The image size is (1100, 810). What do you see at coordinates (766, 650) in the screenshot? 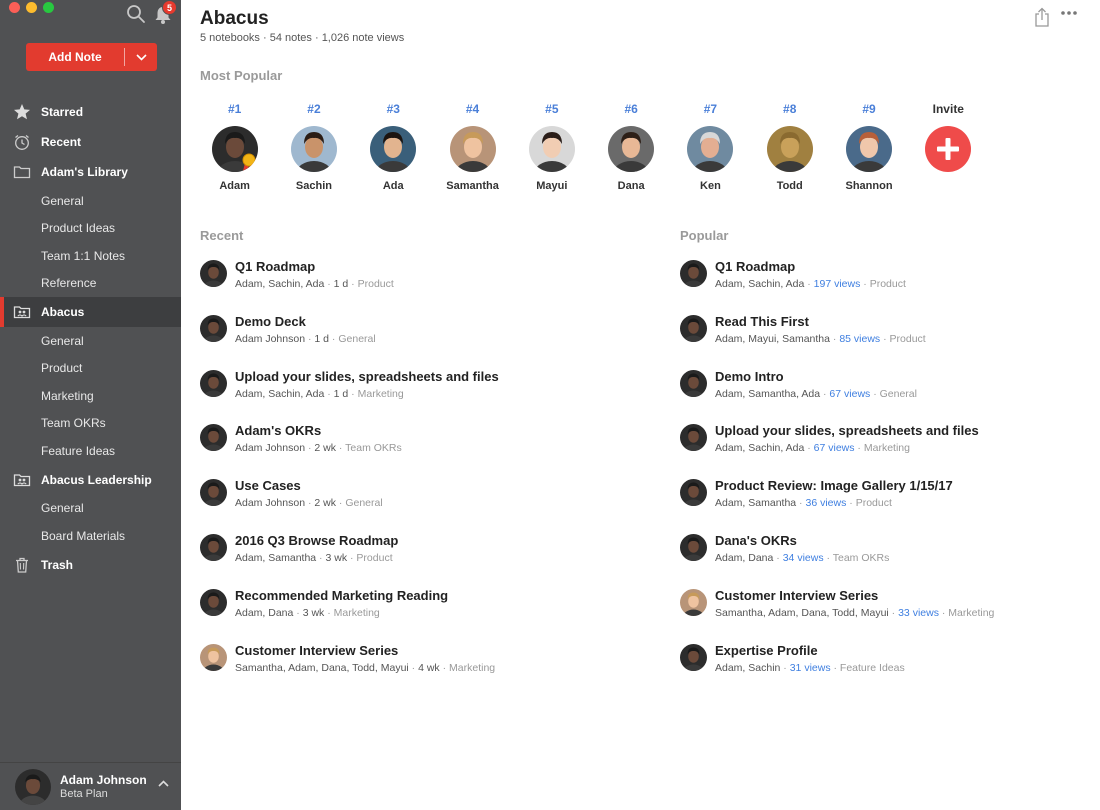
I see `note-title: Expertise Profile` at bounding box center [766, 650].